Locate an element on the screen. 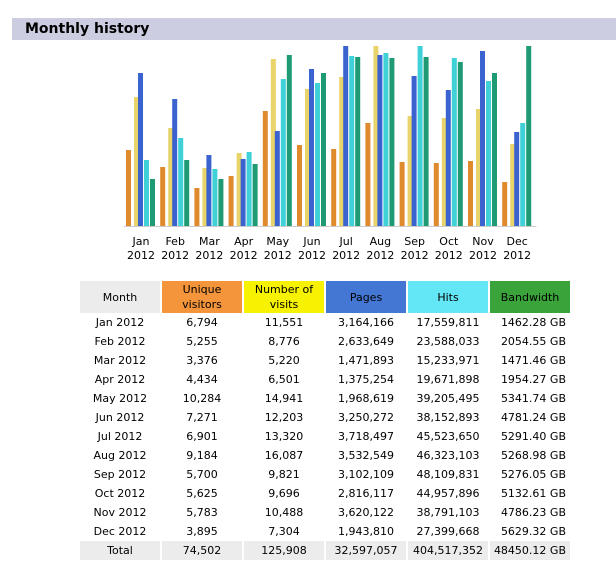  hits-cell: 48,109,831 is located at coordinates (448, 474).